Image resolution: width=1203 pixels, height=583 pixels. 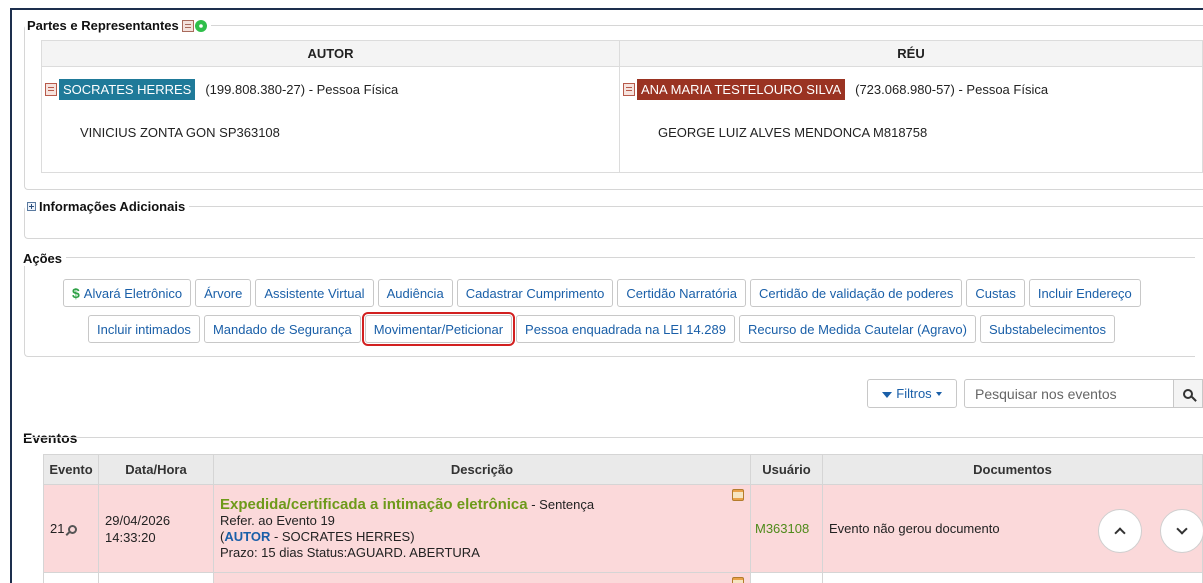 I want to click on reu-name: ANA MARIA TESTELOURO SILVA, so click(x=741, y=89).